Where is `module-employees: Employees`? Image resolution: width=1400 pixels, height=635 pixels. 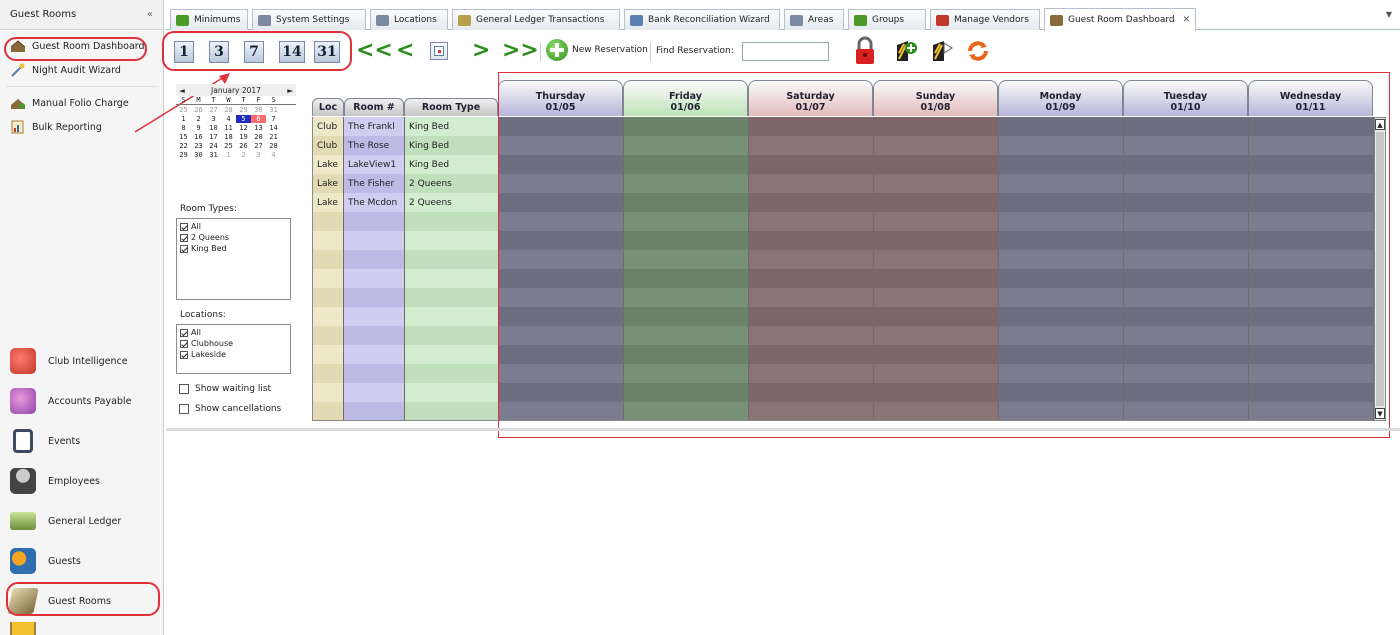 module-employees: Employees is located at coordinates (82, 481).